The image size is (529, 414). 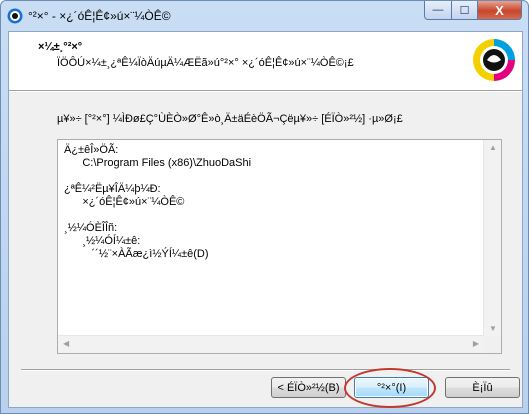 I want to click on footer-separator-highlight, so click(x=265, y=370).